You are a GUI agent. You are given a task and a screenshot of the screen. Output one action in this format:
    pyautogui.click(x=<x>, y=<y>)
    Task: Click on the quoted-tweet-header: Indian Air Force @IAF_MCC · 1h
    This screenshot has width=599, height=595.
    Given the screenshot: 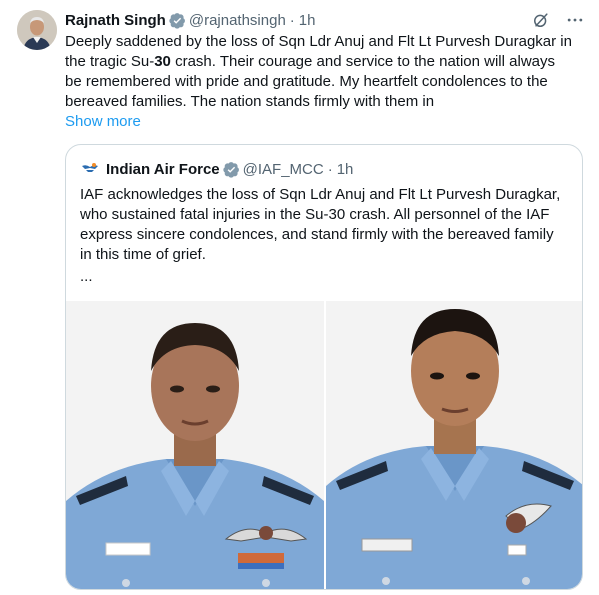 What is the action you would take?
    pyautogui.click(x=216, y=169)
    